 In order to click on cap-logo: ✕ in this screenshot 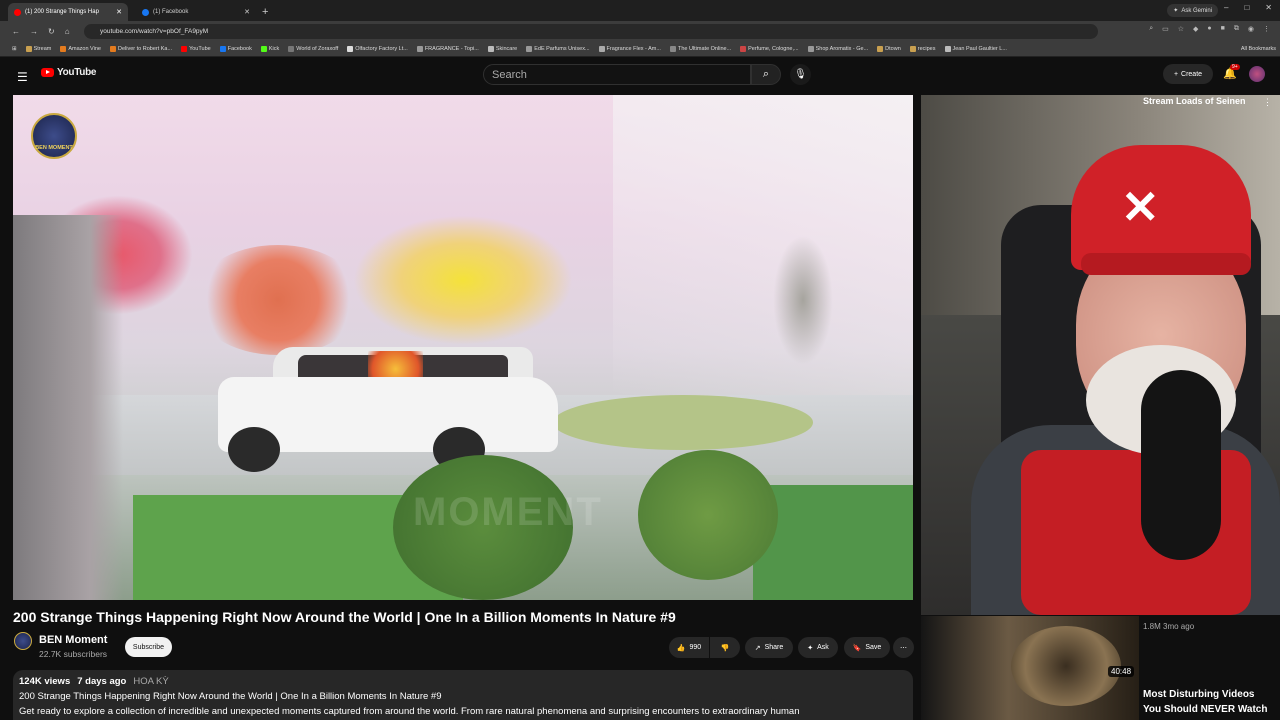, I will do `click(1140, 207)`.